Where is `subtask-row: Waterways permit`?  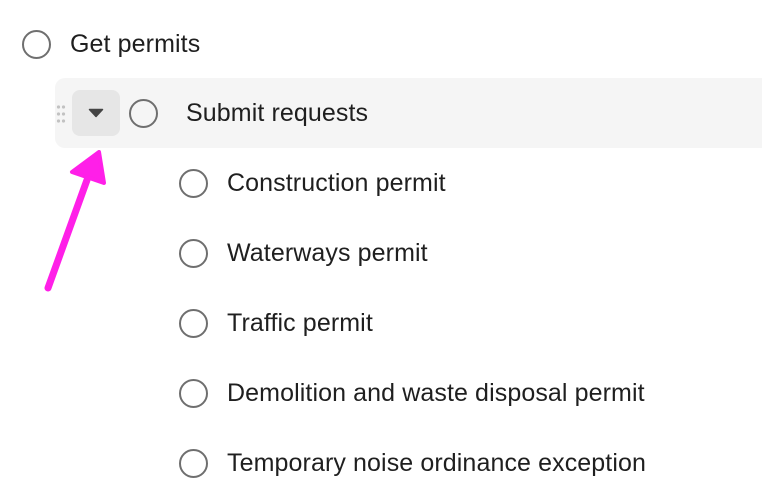 subtask-row: Waterways permit is located at coordinates (303, 253).